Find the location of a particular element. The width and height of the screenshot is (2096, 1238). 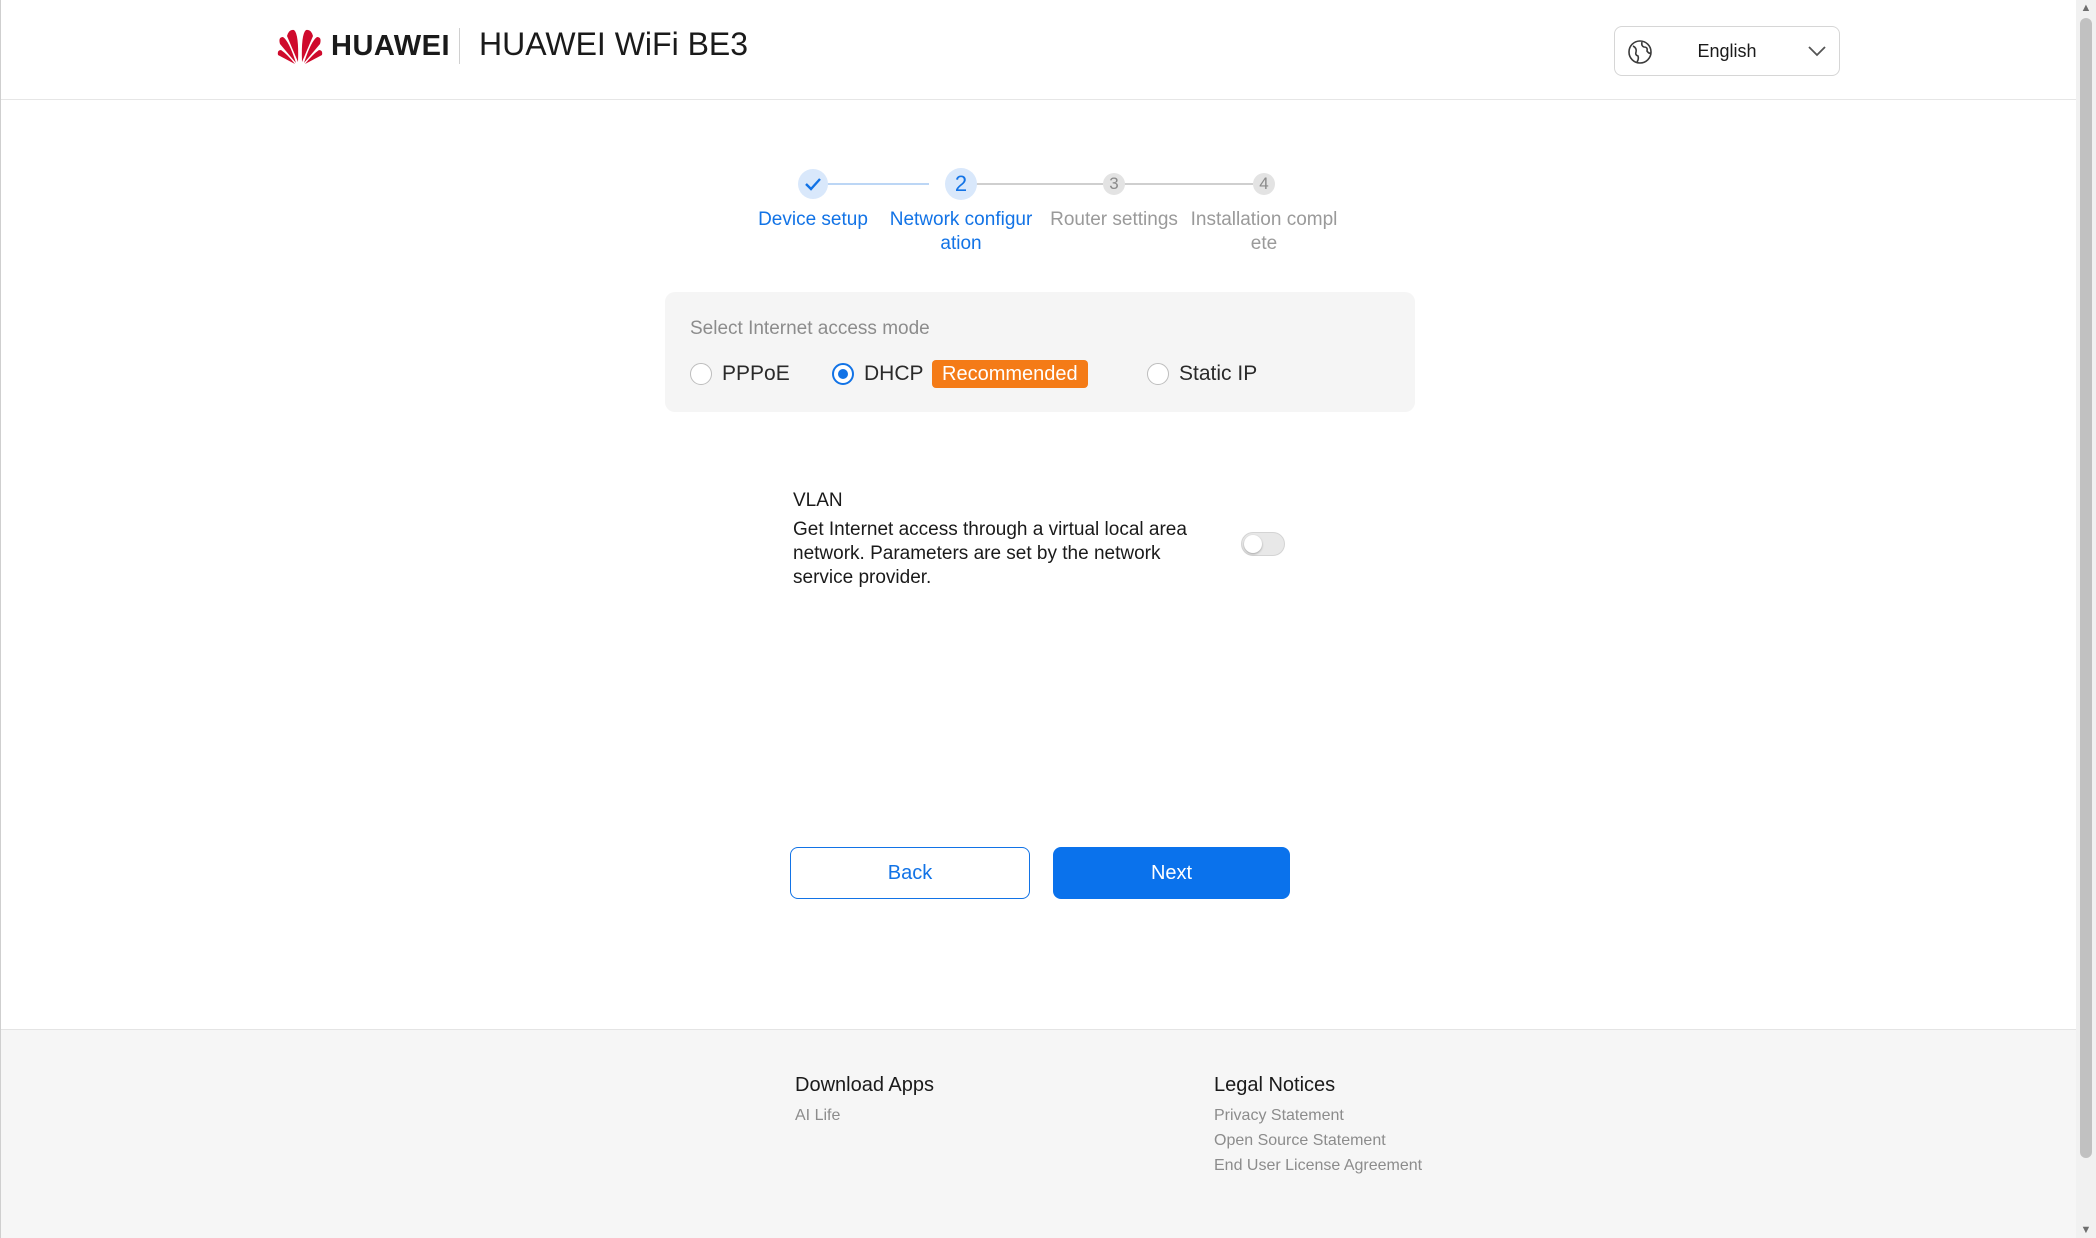

radio-pppoe: PPPoE is located at coordinates (740, 374).